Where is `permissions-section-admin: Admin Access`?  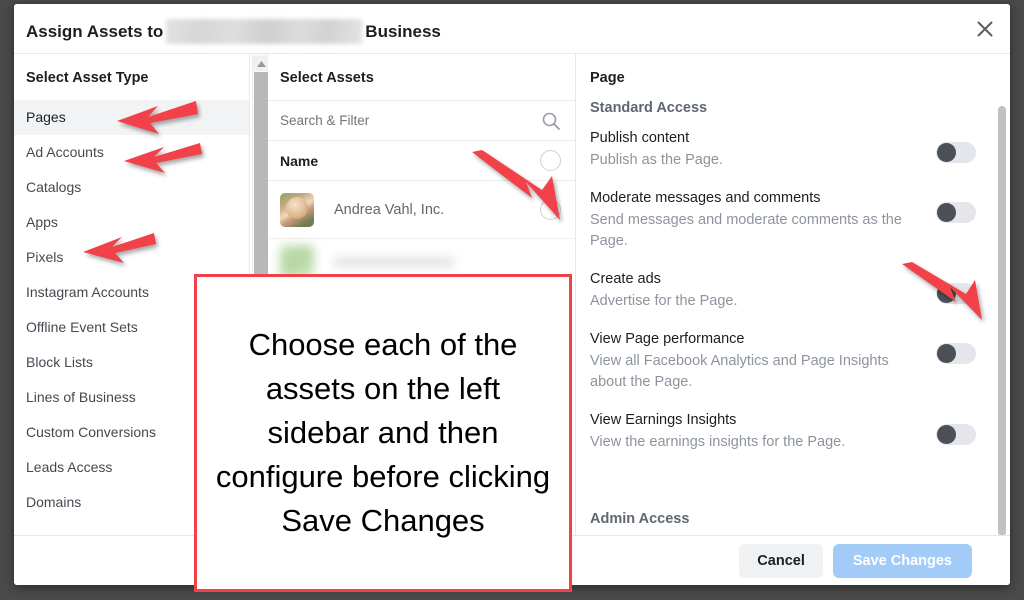
permissions-section-admin: Admin Access is located at coordinates (640, 519).